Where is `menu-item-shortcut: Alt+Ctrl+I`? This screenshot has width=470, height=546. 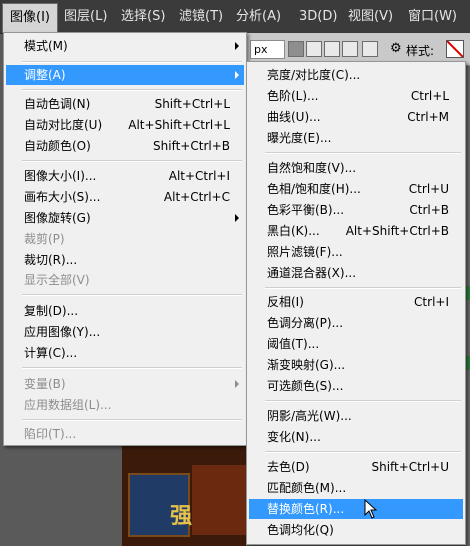 menu-item-shortcut: Alt+Ctrl+I is located at coordinates (199, 176).